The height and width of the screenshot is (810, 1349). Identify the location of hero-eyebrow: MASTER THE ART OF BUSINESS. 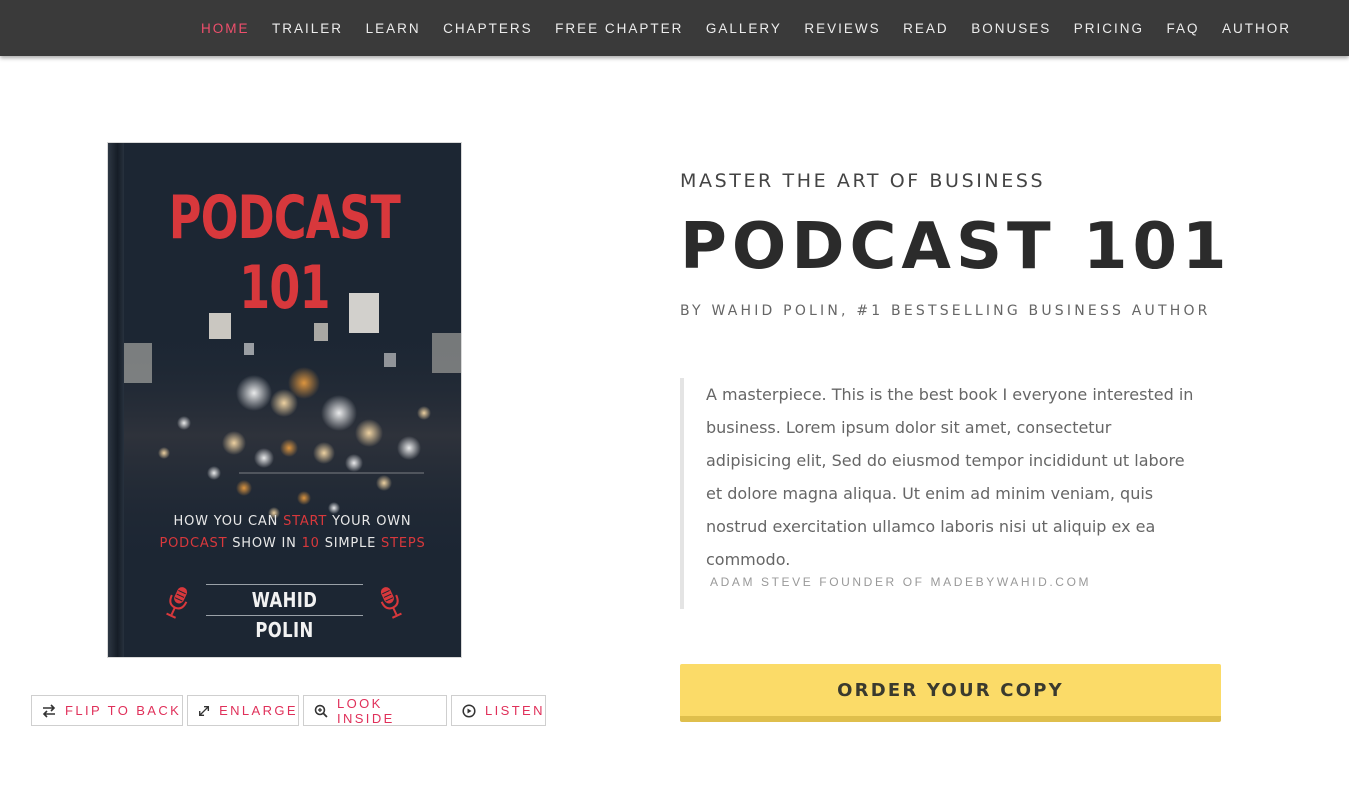
(863, 181).